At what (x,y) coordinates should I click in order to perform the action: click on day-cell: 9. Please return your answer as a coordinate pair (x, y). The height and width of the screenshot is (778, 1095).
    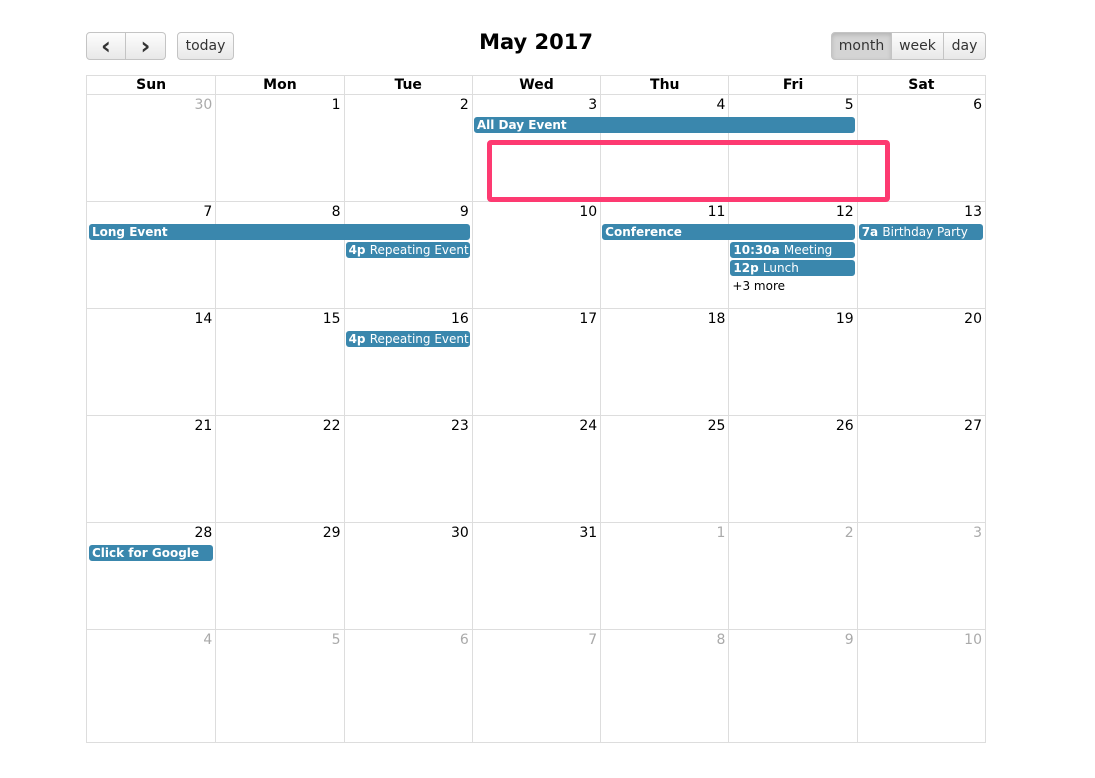
    Looking at the image, I should click on (792, 686).